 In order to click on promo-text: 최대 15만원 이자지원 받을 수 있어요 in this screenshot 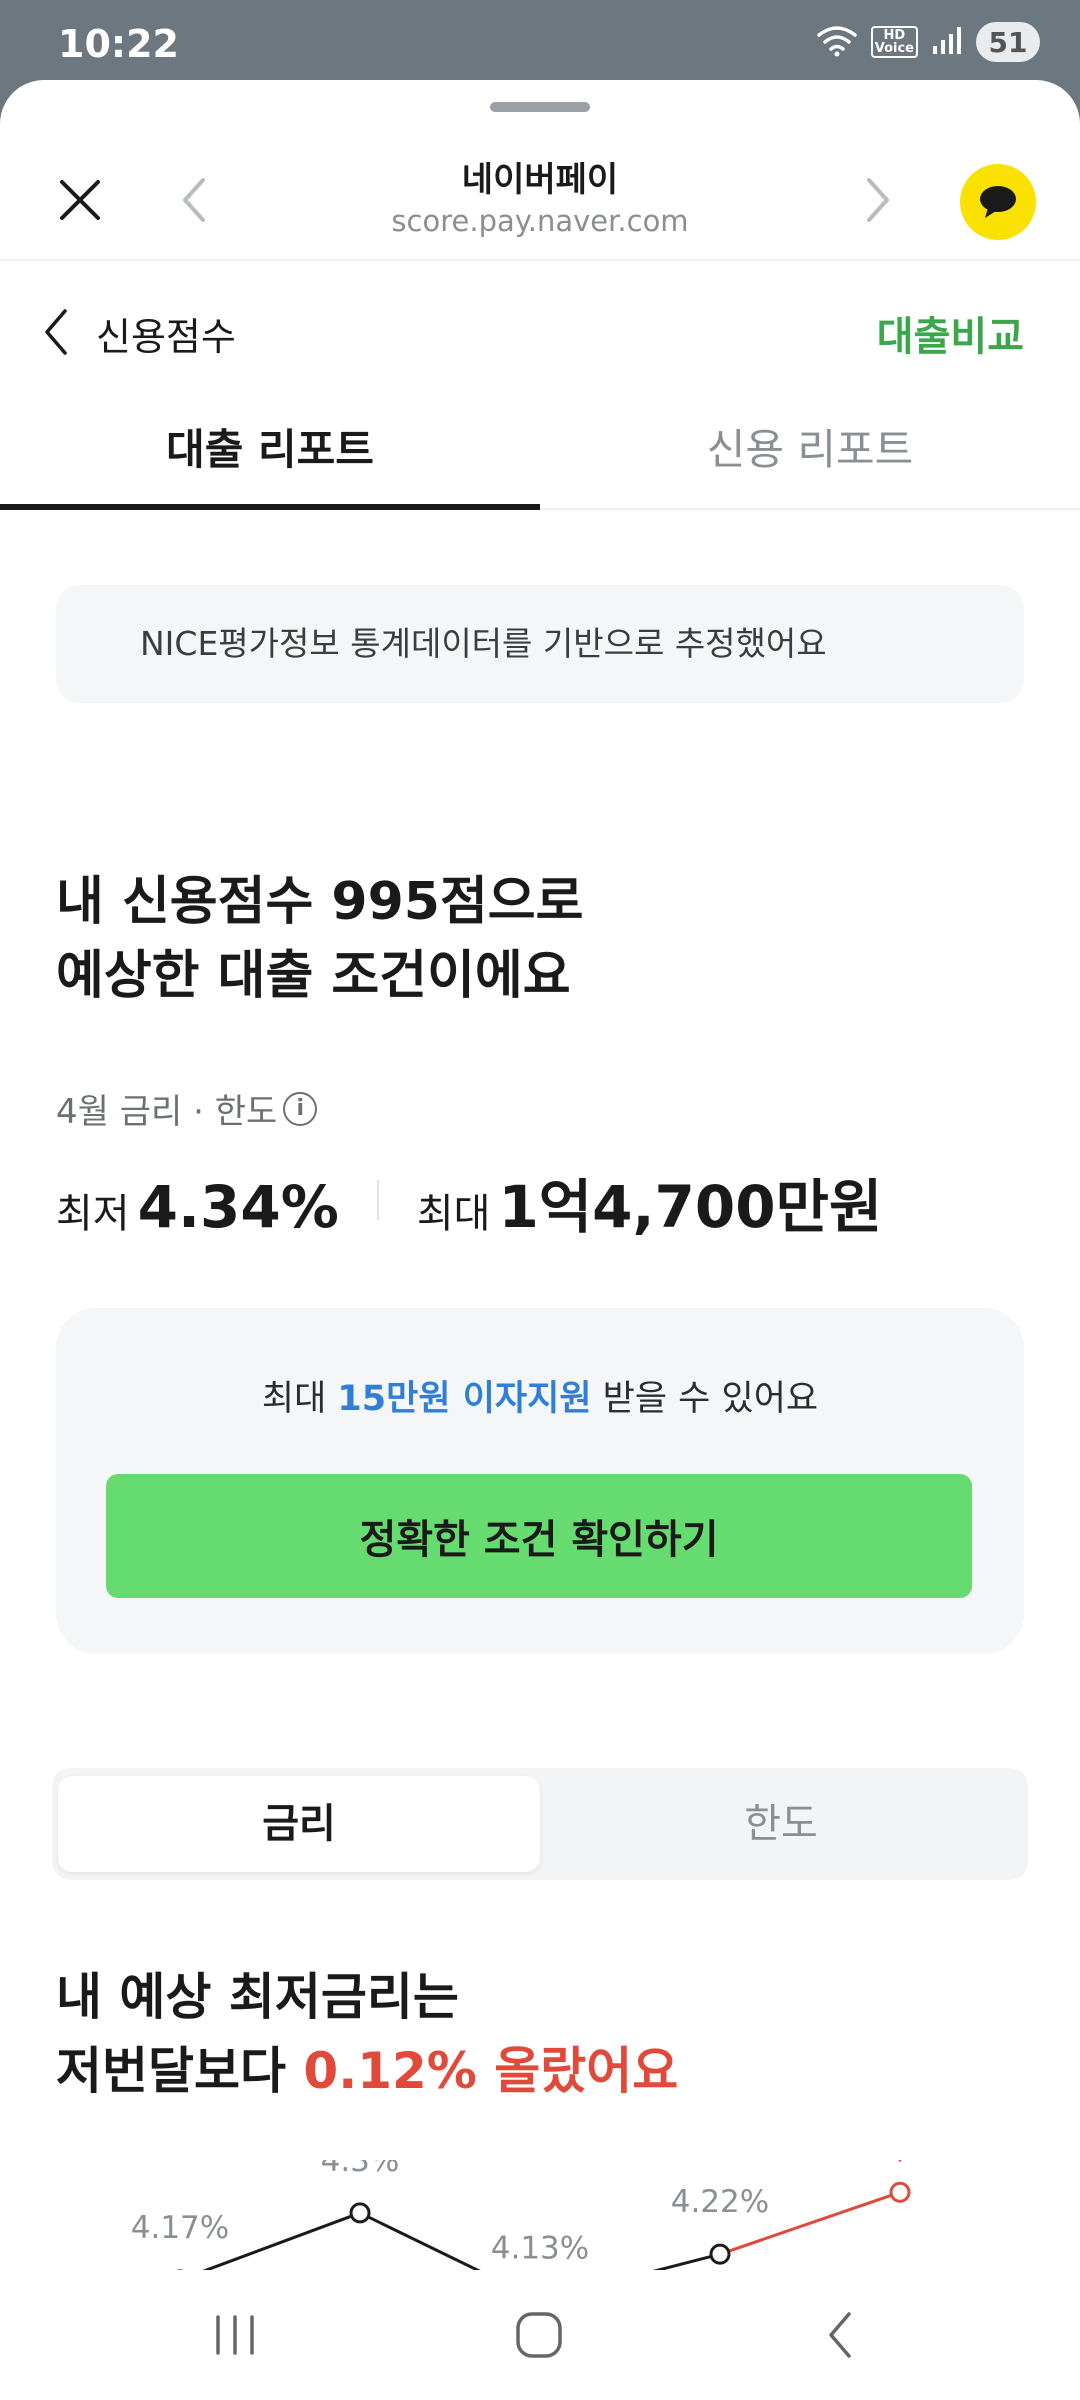, I will do `click(540, 1395)`.